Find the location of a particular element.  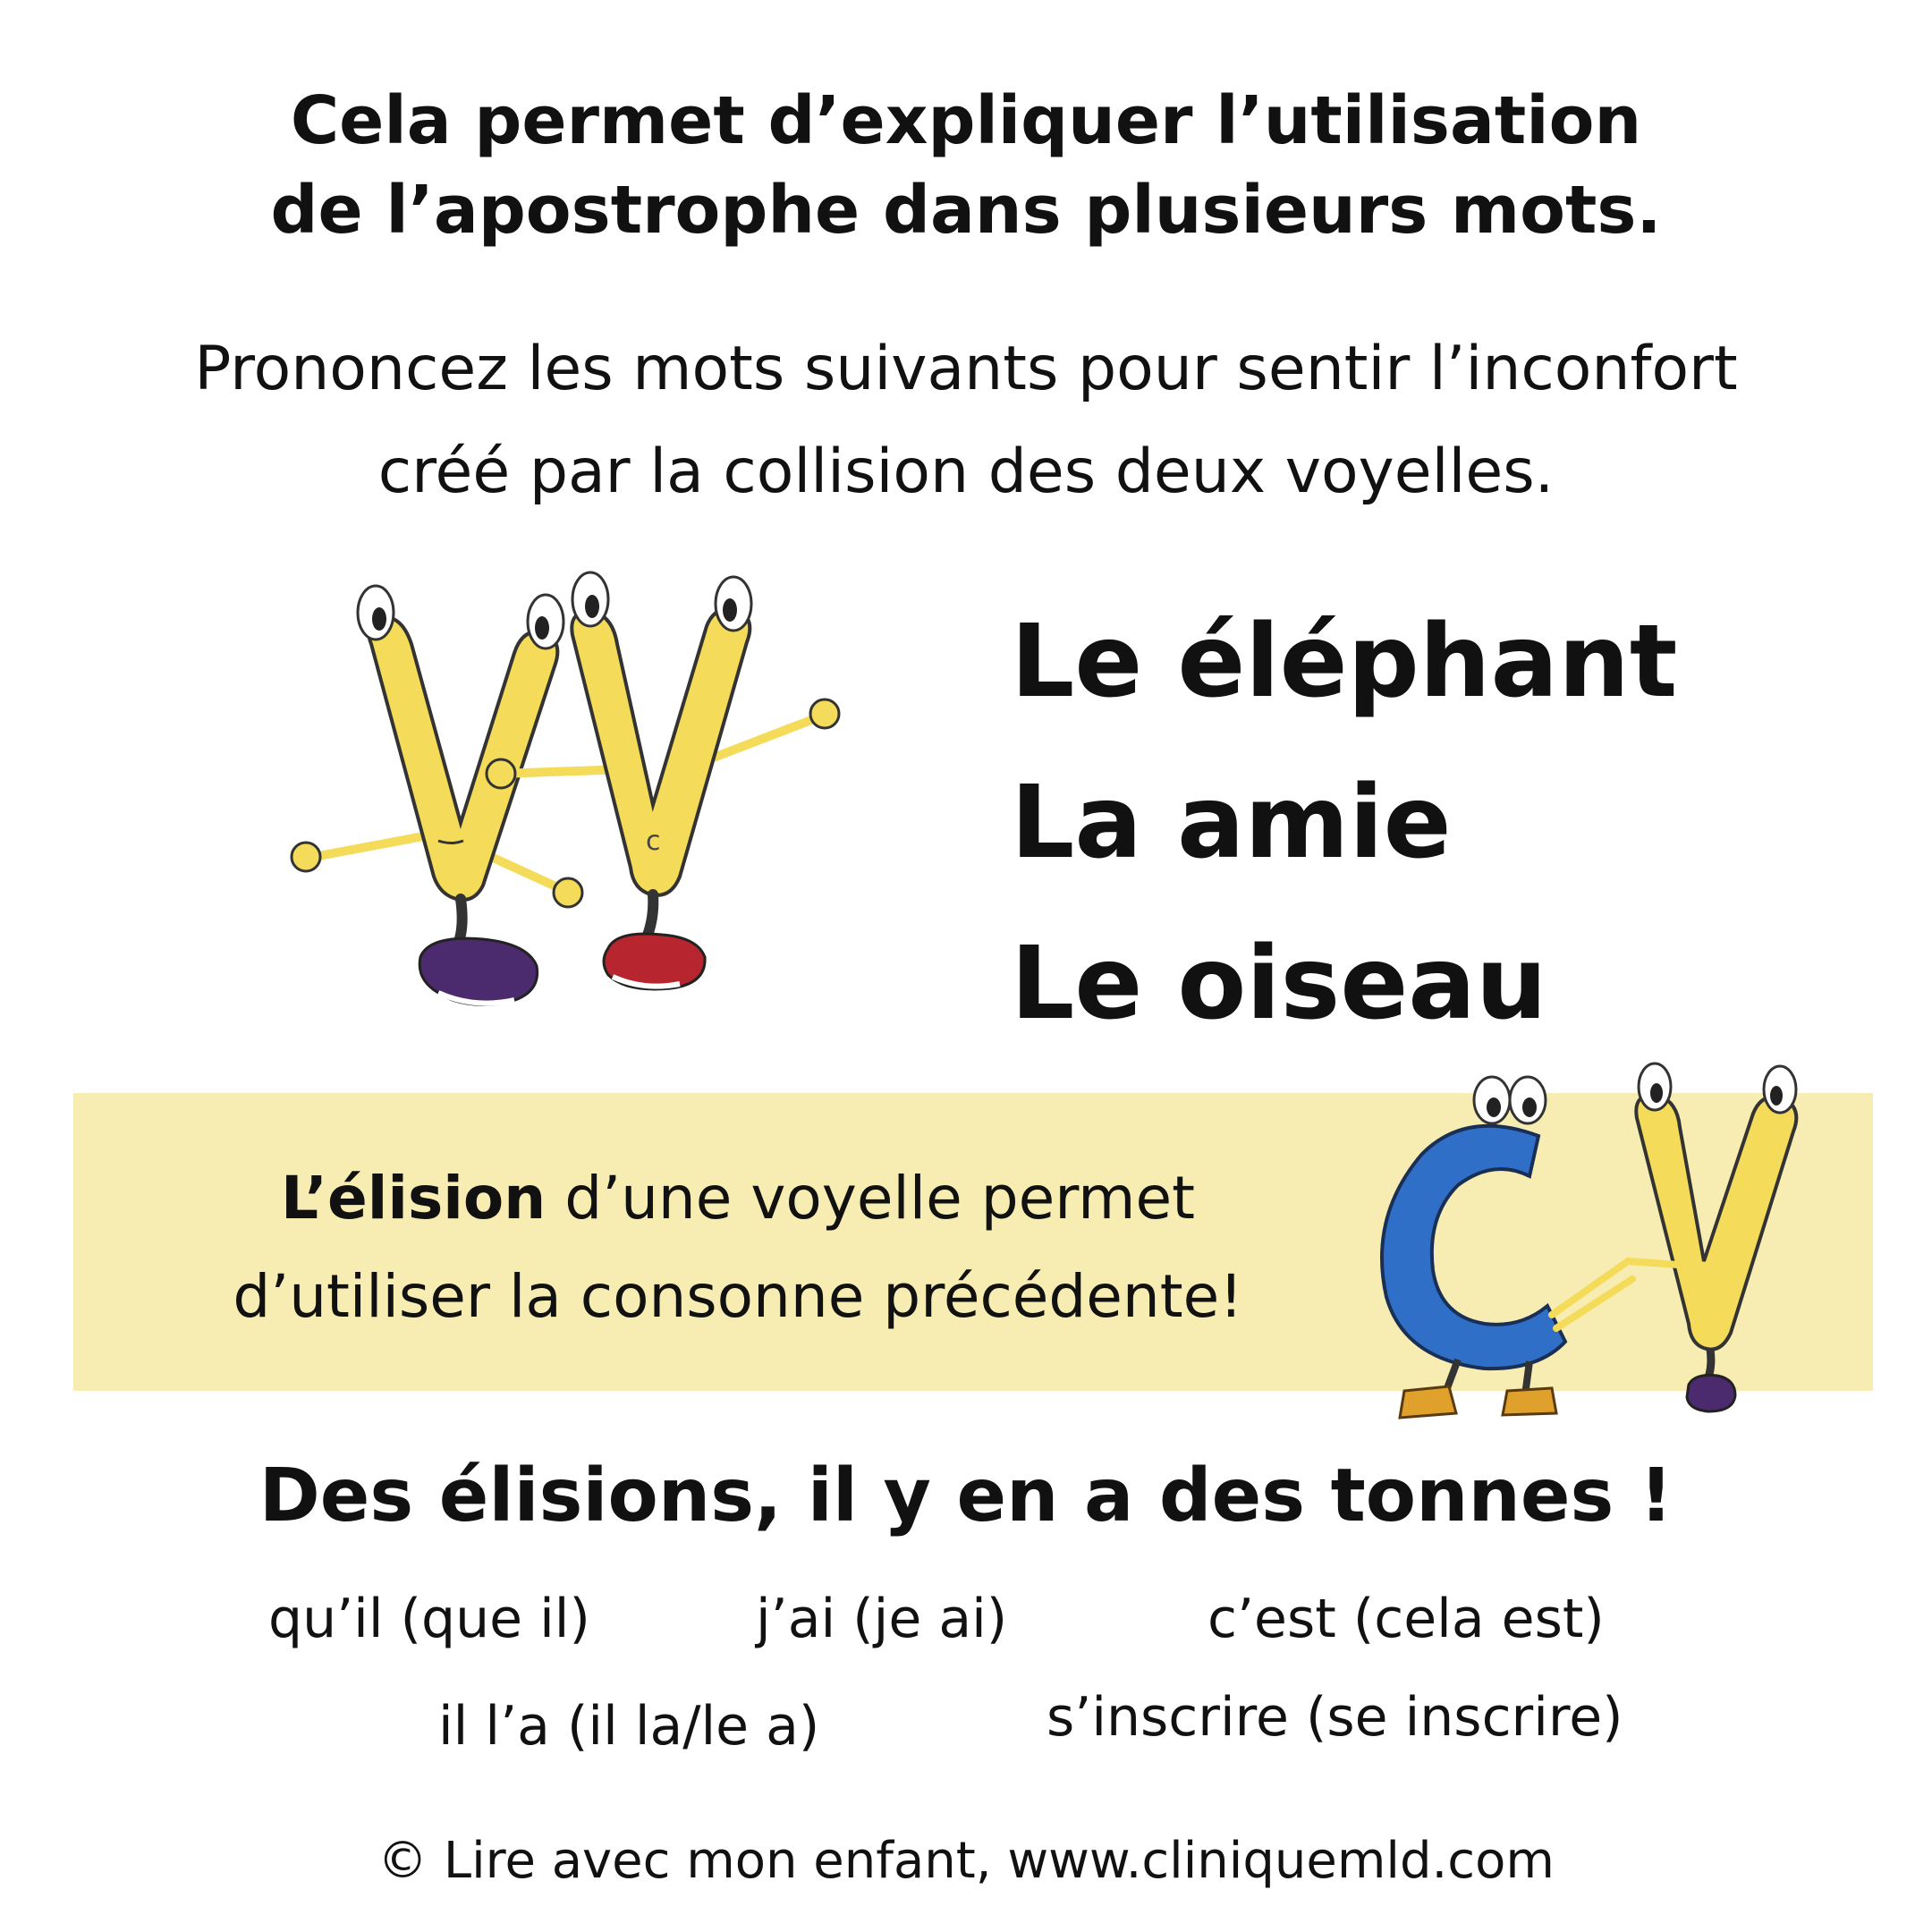

dancing-vowels-illustration: c is located at coordinates (565, 788).